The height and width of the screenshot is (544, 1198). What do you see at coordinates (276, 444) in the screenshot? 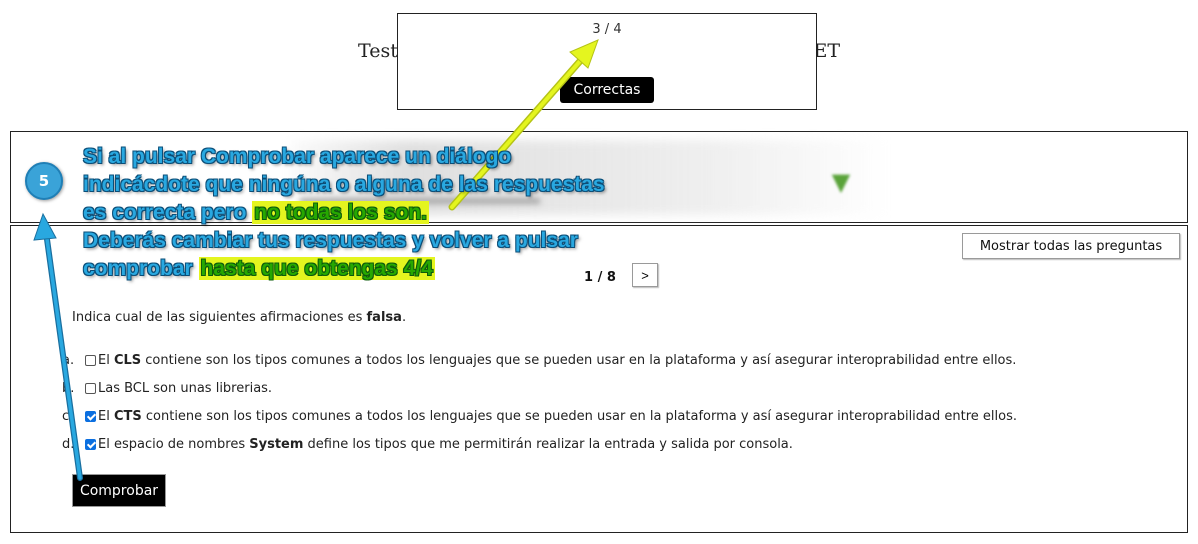
I see `option-text-bold: System` at bounding box center [276, 444].